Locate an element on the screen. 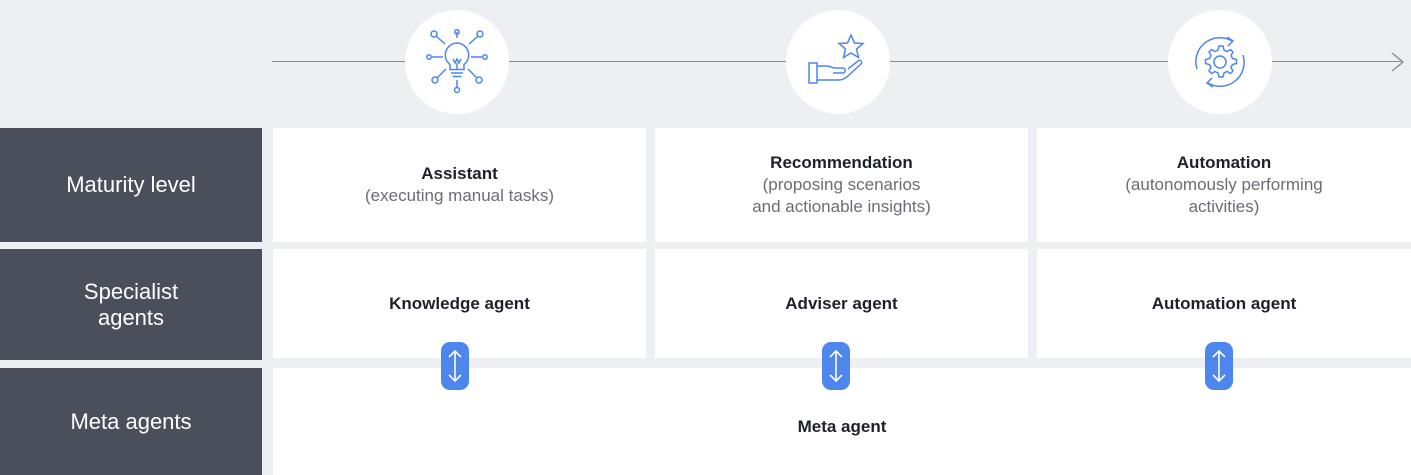 This screenshot has height=475, width=1411. row-header-specialist-agents: Specialist agents is located at coordinates (131, 304).